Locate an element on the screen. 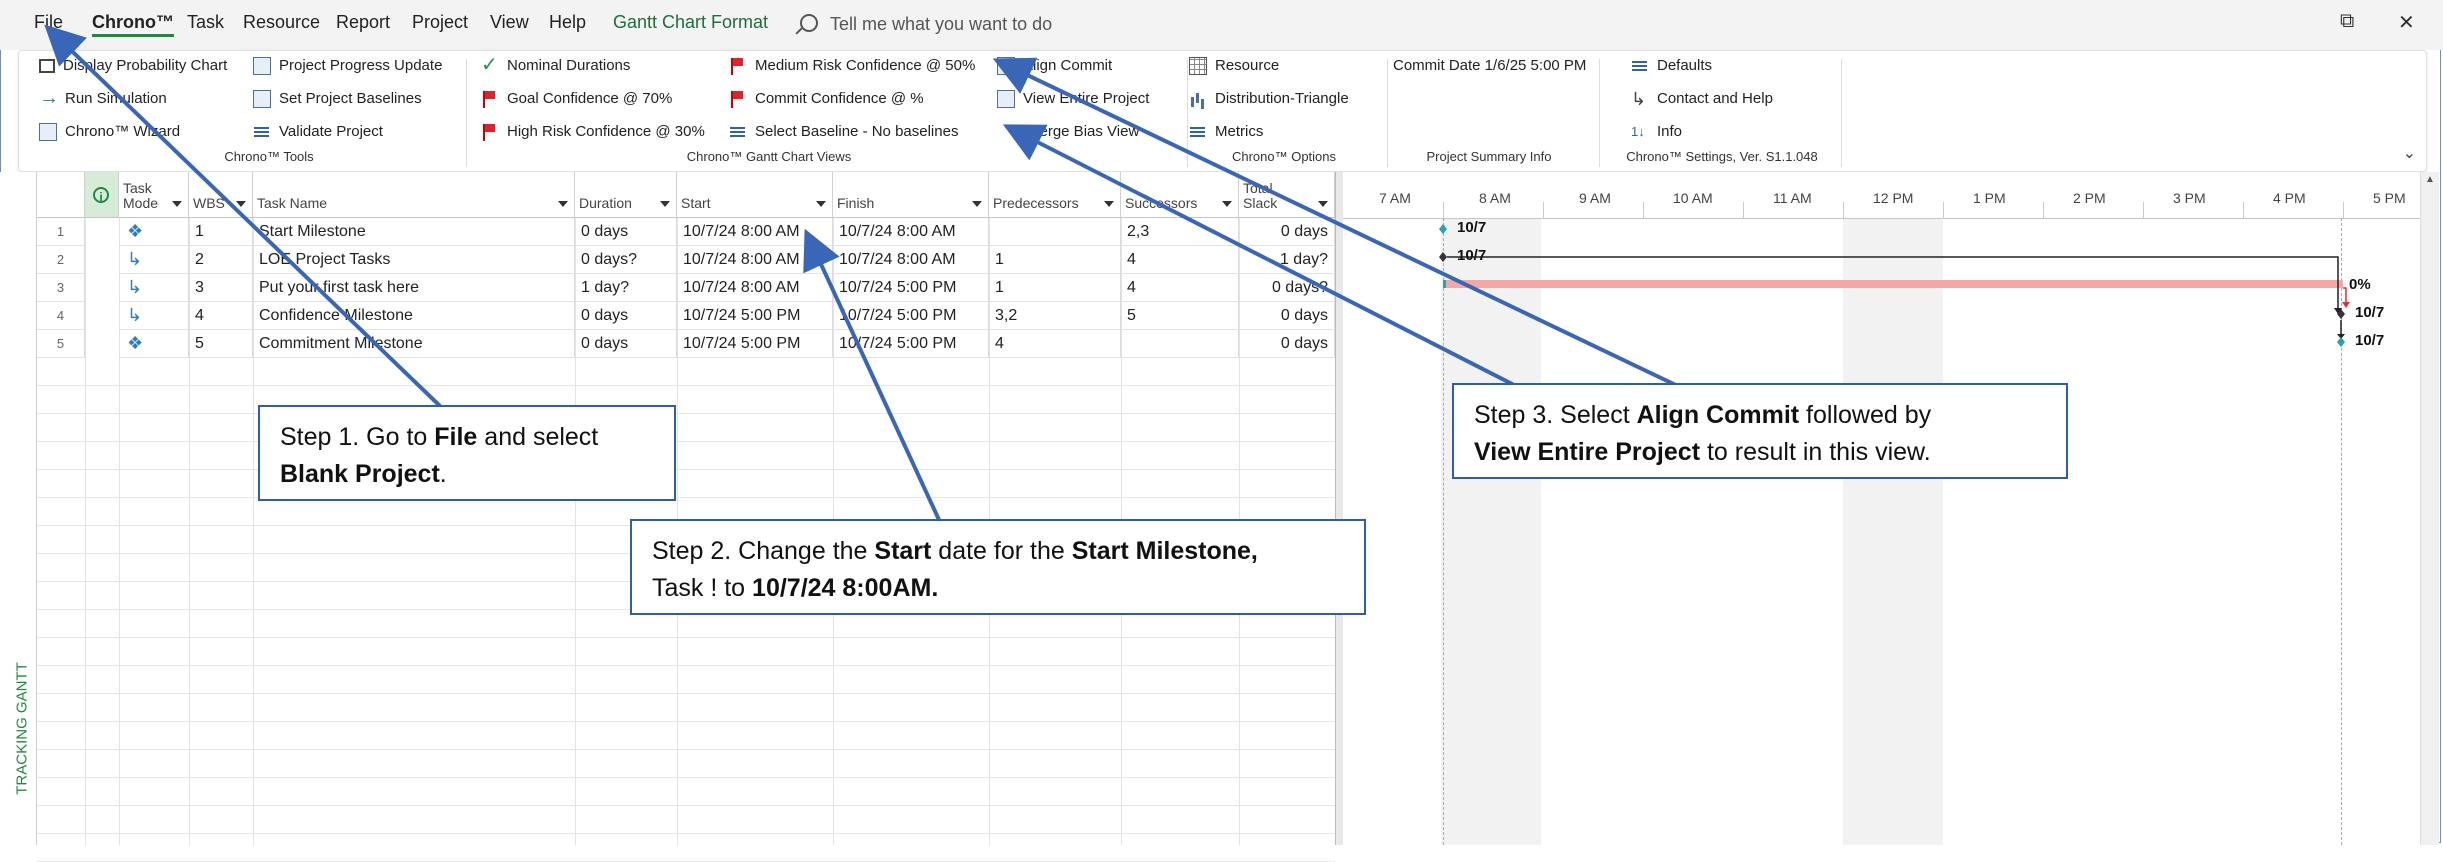  commit-confidence-button: Commit Confidence @ % is located at coordinates (826, 99).